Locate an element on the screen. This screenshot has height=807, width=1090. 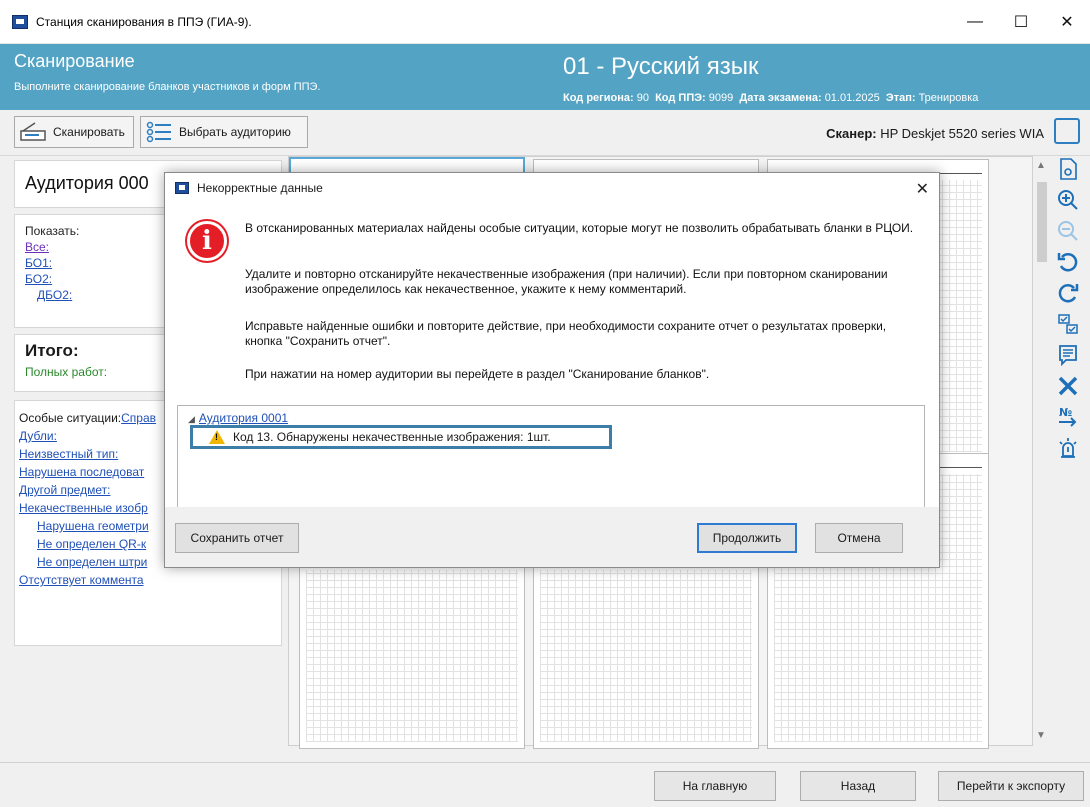
dialog-close-icon: ✕ is located at coordinates (922, 189).